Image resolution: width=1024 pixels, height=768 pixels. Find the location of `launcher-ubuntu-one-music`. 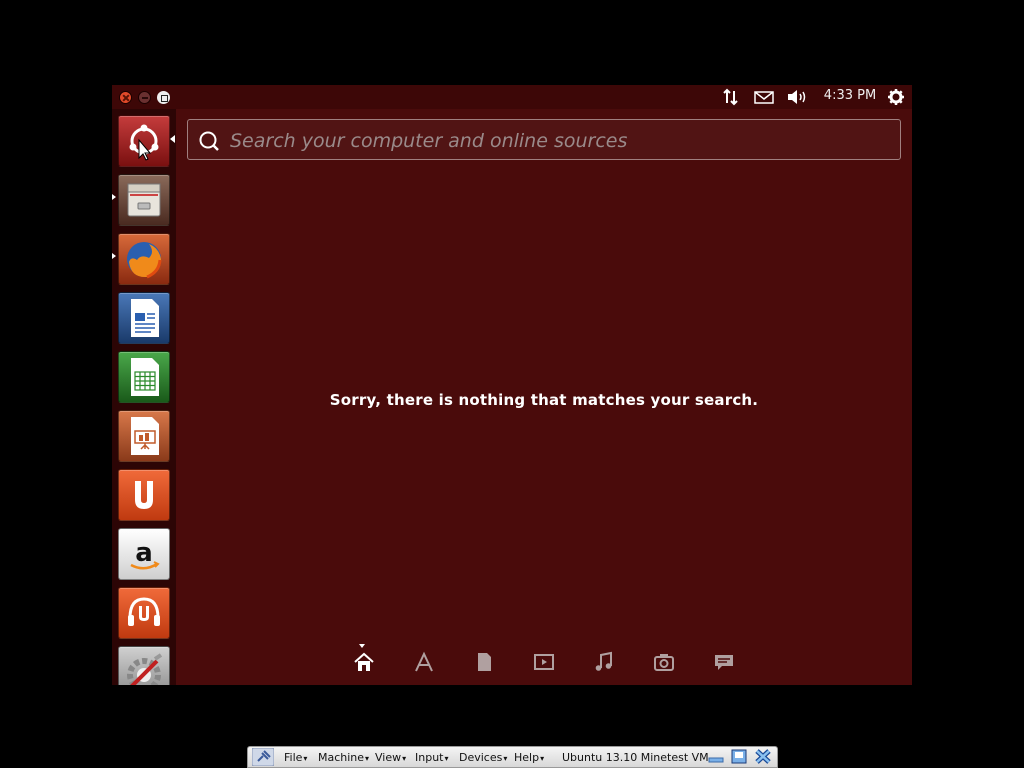

launcher-ubuntu-one-music is located at coordinates (144, 613).